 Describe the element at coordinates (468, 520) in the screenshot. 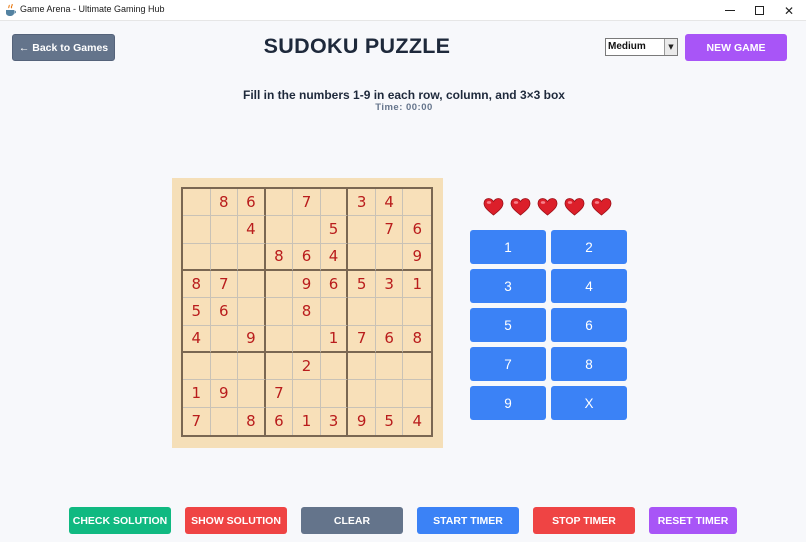

I see `start-timer-button: START TIMER` at that location.